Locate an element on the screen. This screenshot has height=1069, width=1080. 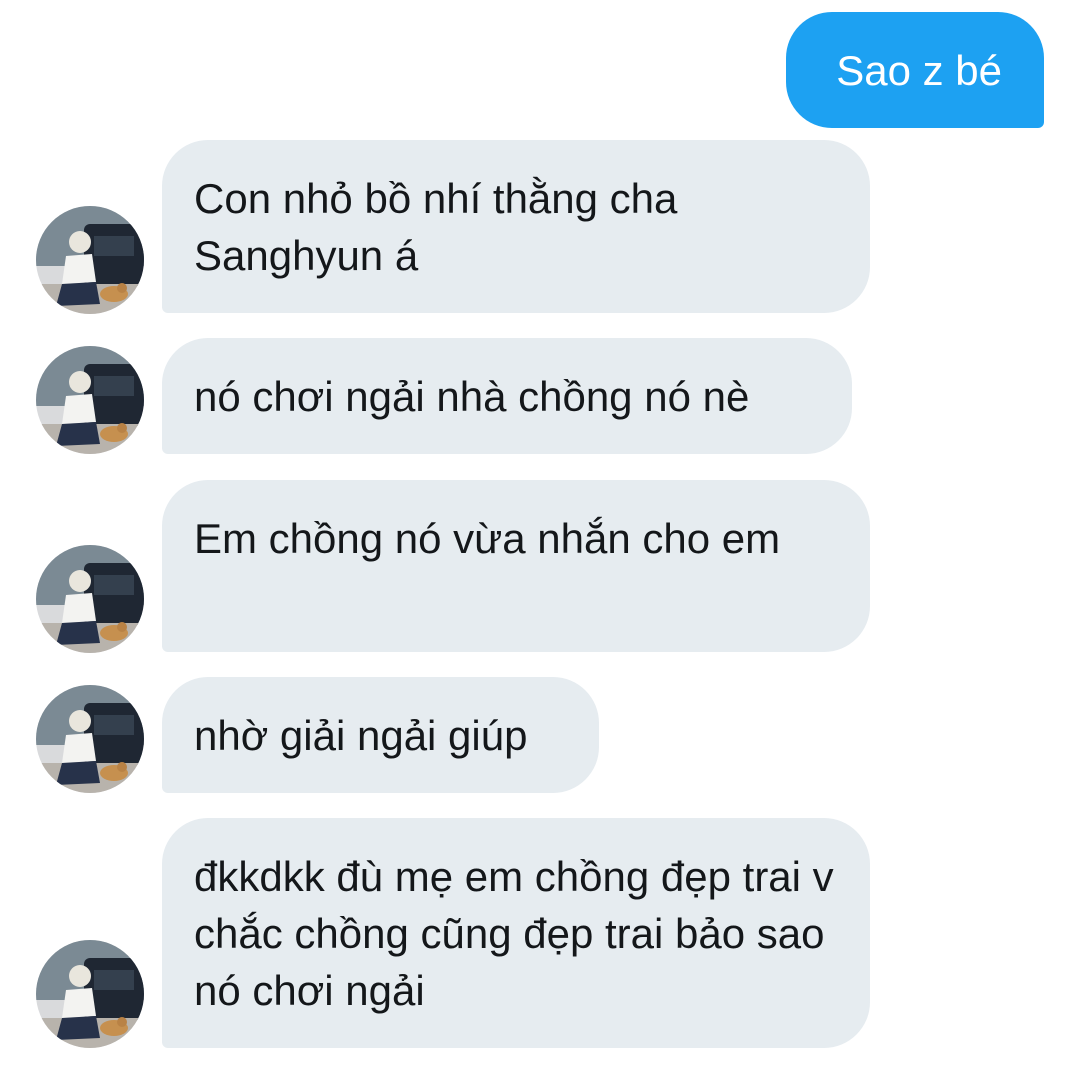
incoming-message-bubble: nó chơi ngải nhà chồng nó nè is located at coordinates (507, 396).